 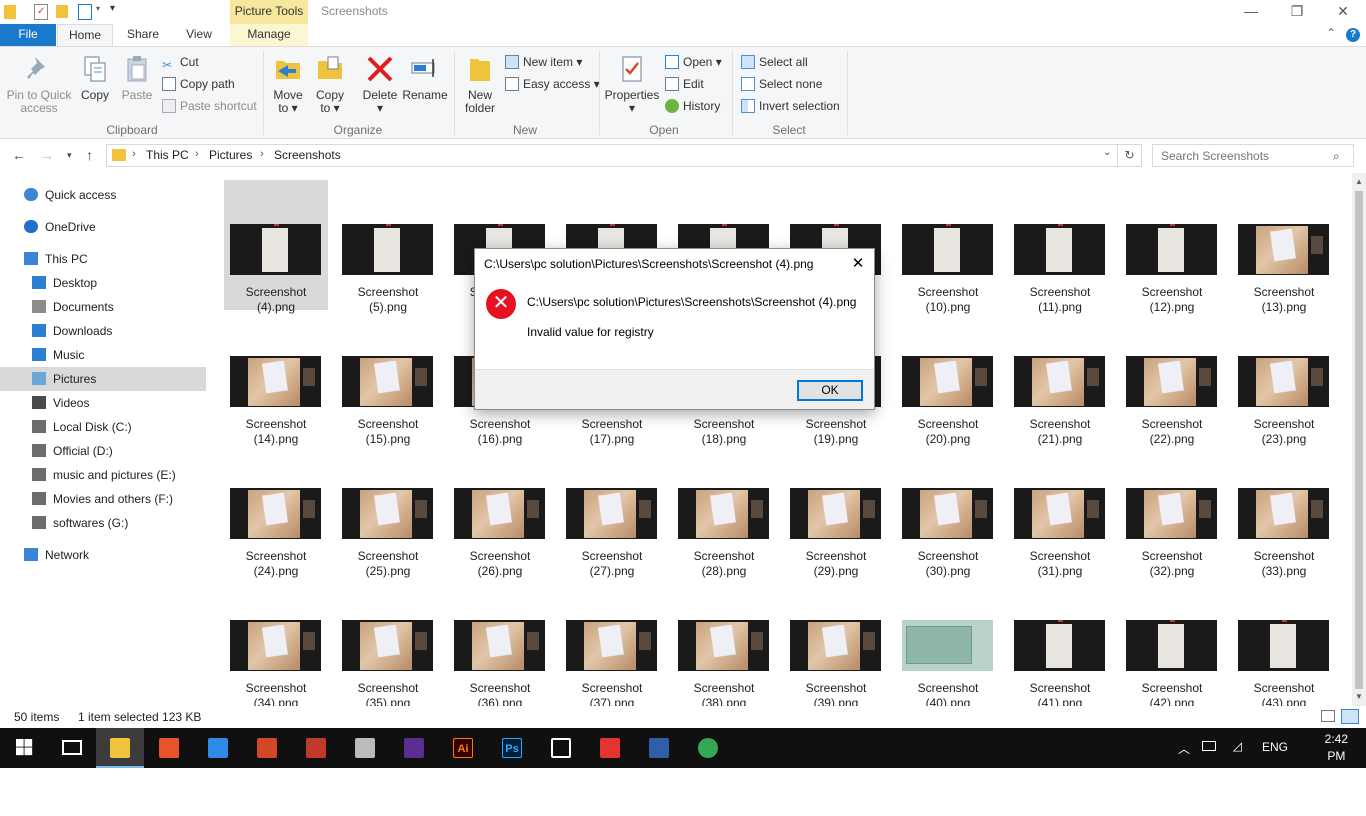 I want to click on file-item: Screenshot (21).png, so click(x=1060, y=379).